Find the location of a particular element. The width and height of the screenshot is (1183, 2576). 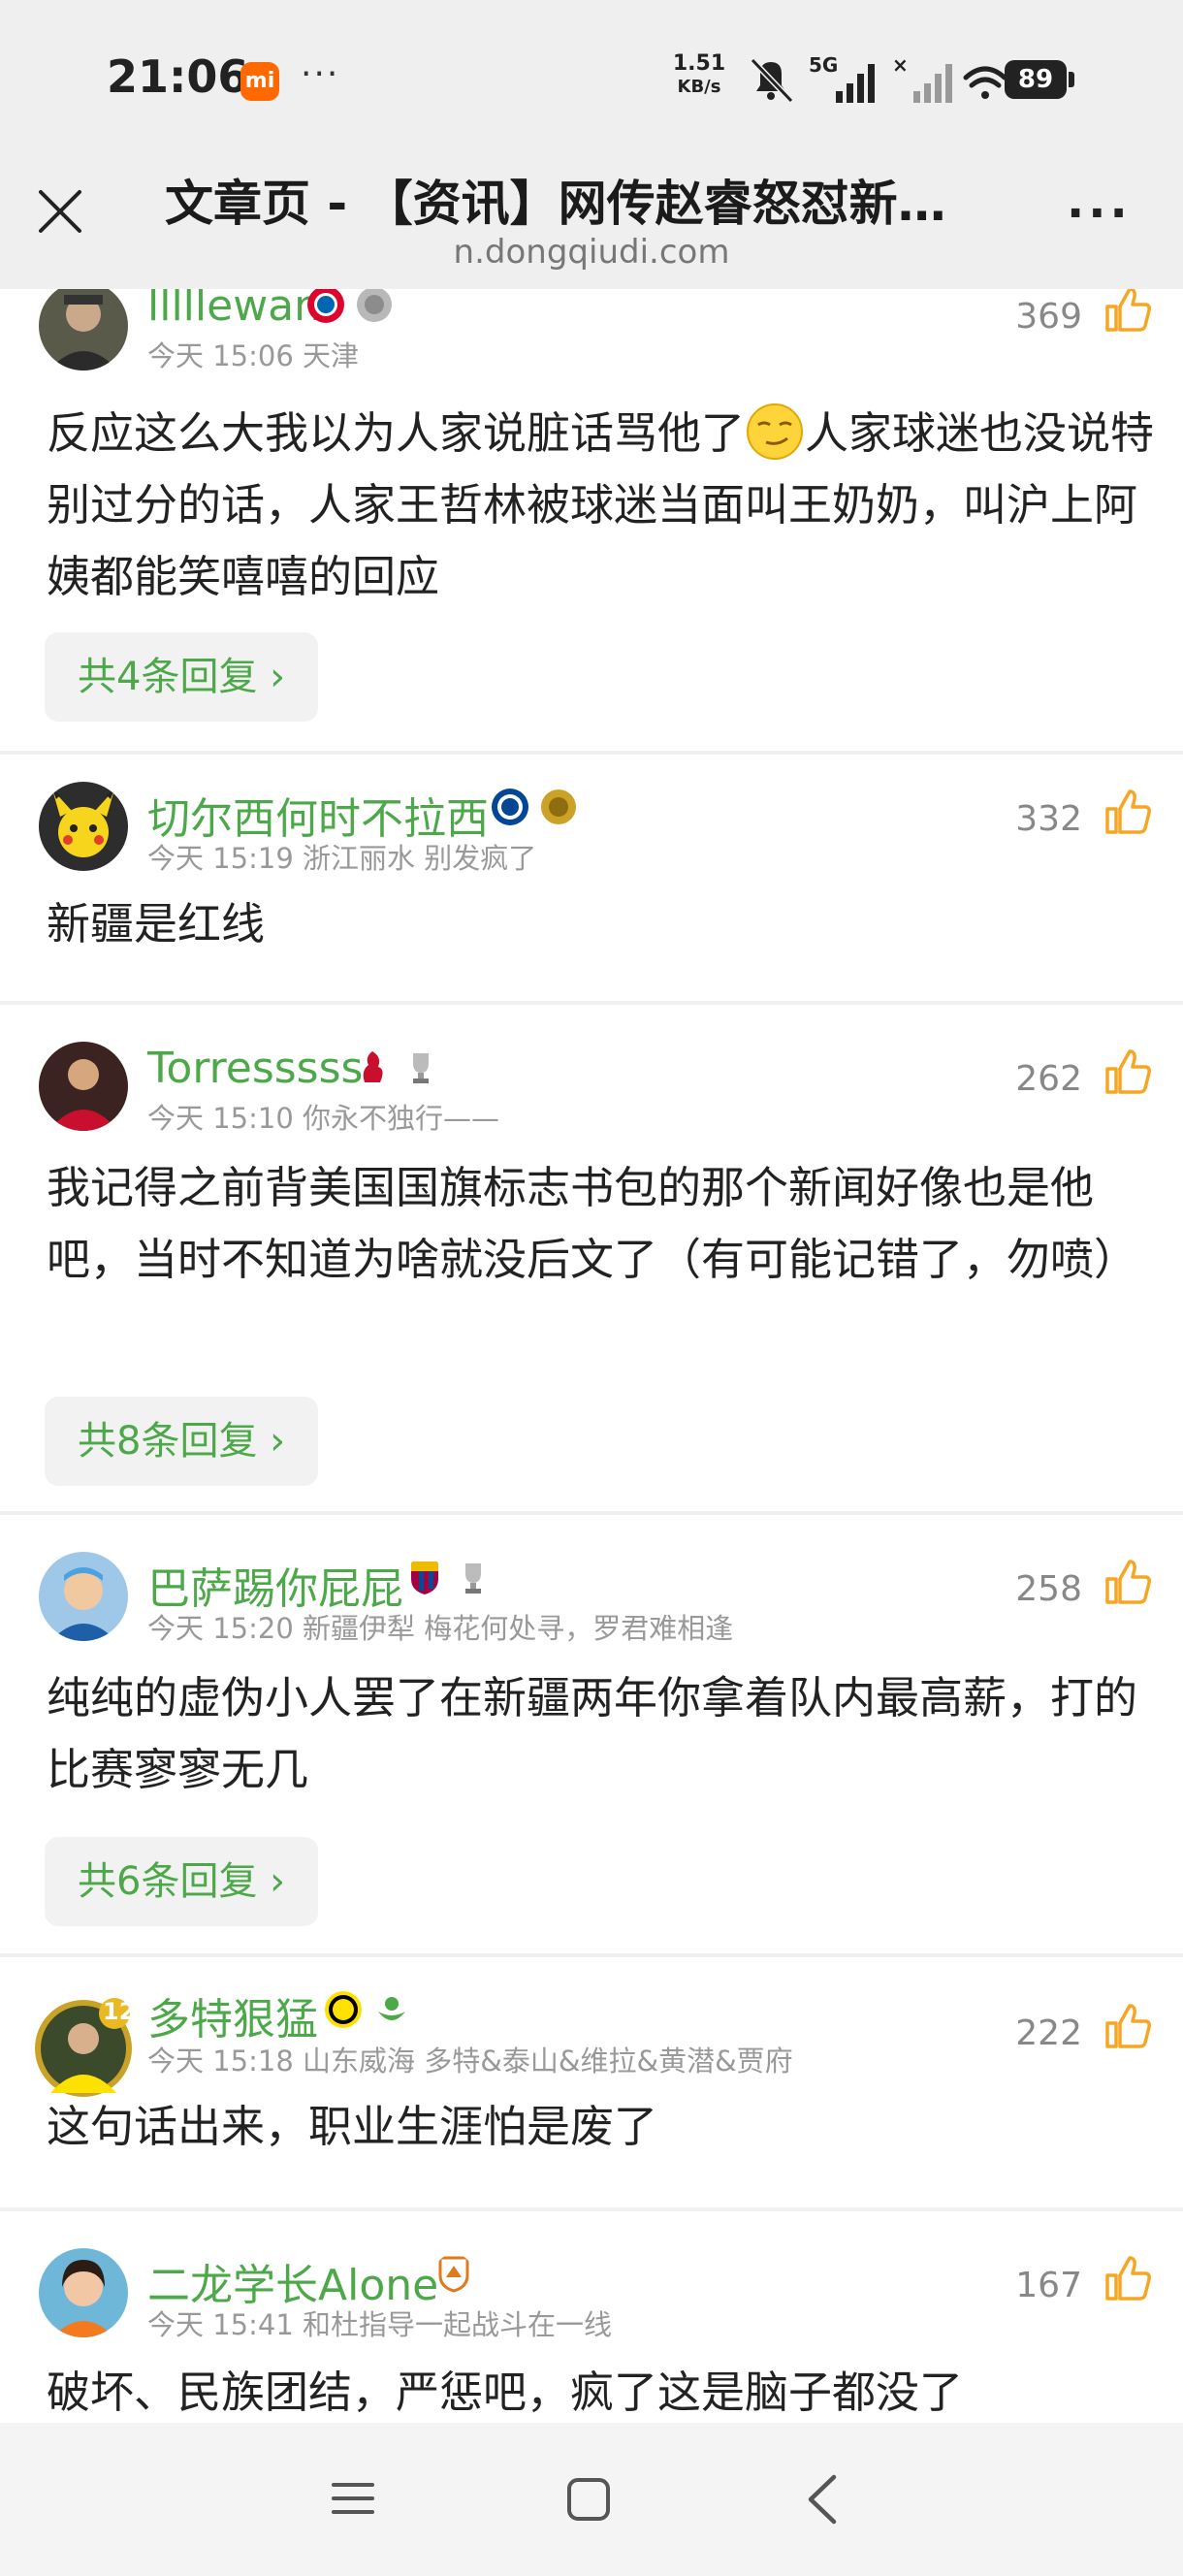

avatar-level: 12 is located at coordinates (119, 2011).